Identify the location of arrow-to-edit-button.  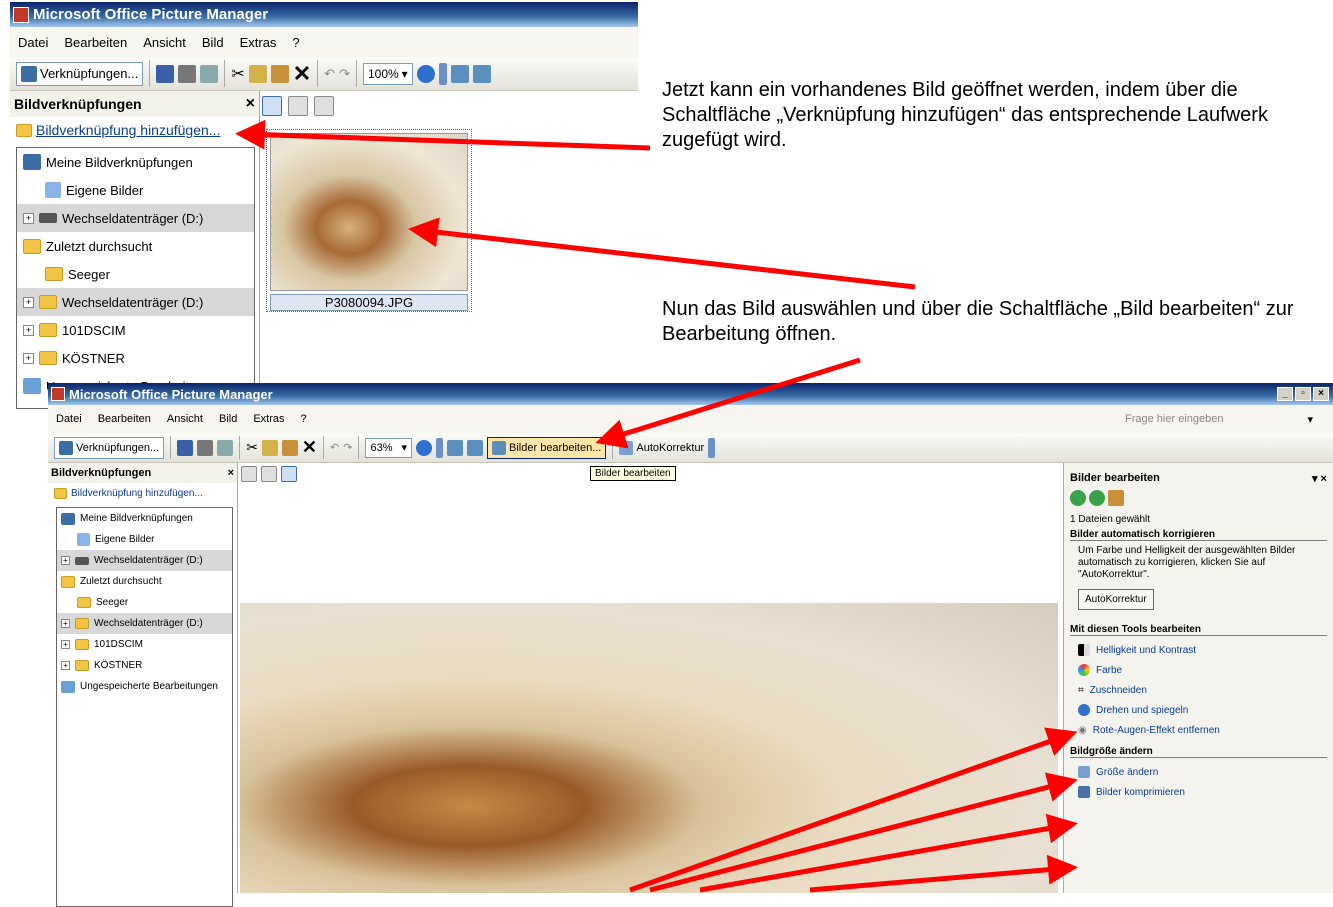
(728, 403).